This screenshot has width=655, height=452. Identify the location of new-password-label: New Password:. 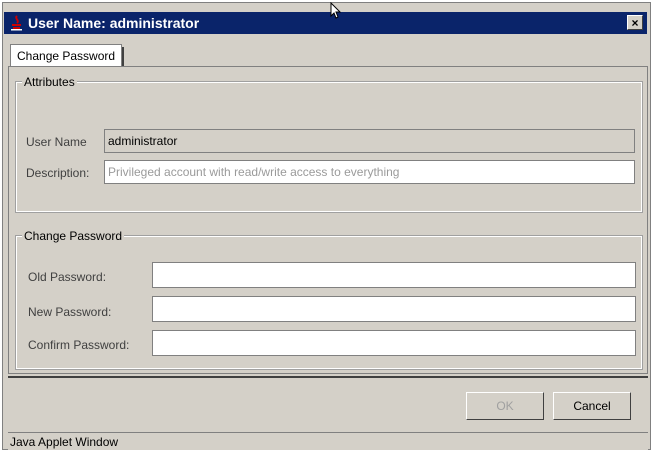
(70, 312).